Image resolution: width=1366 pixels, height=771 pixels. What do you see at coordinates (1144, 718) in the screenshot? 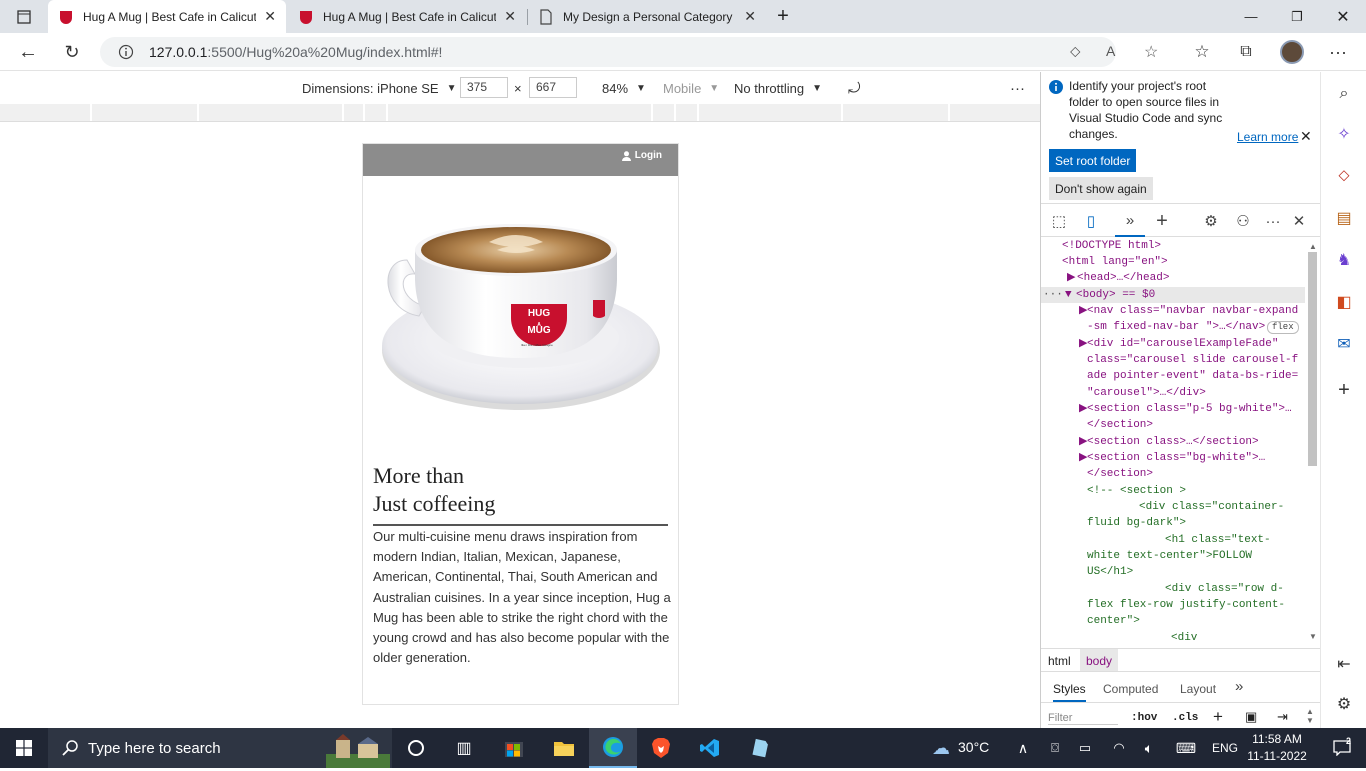
I see `hov-button: :hov` at bounding box center [1144, 718].